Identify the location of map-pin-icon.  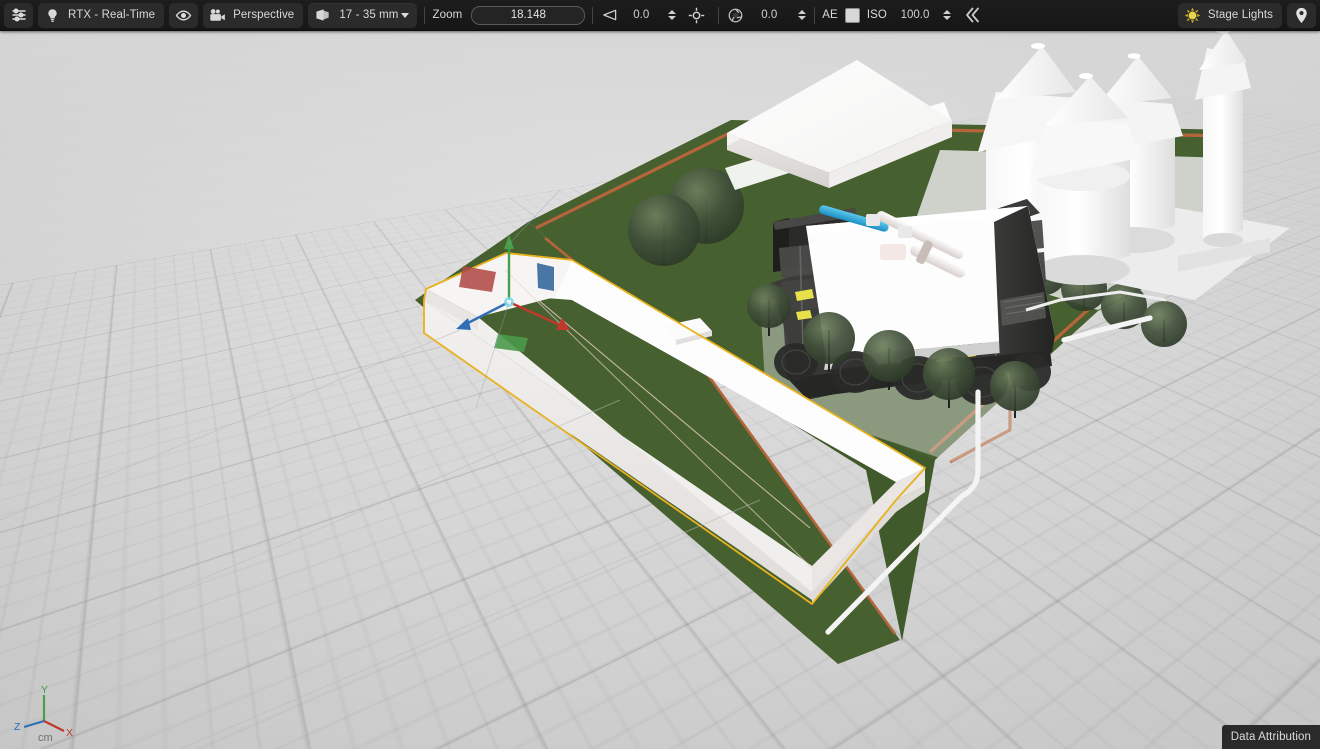
(1301, 15).